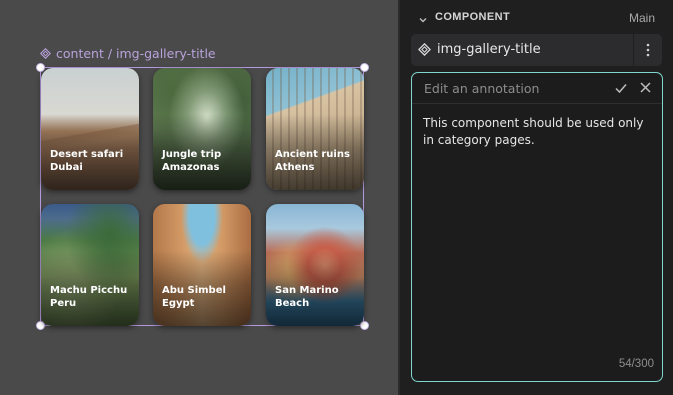  I want to click on card-caption: San Marino Beach, so click(307, 297).